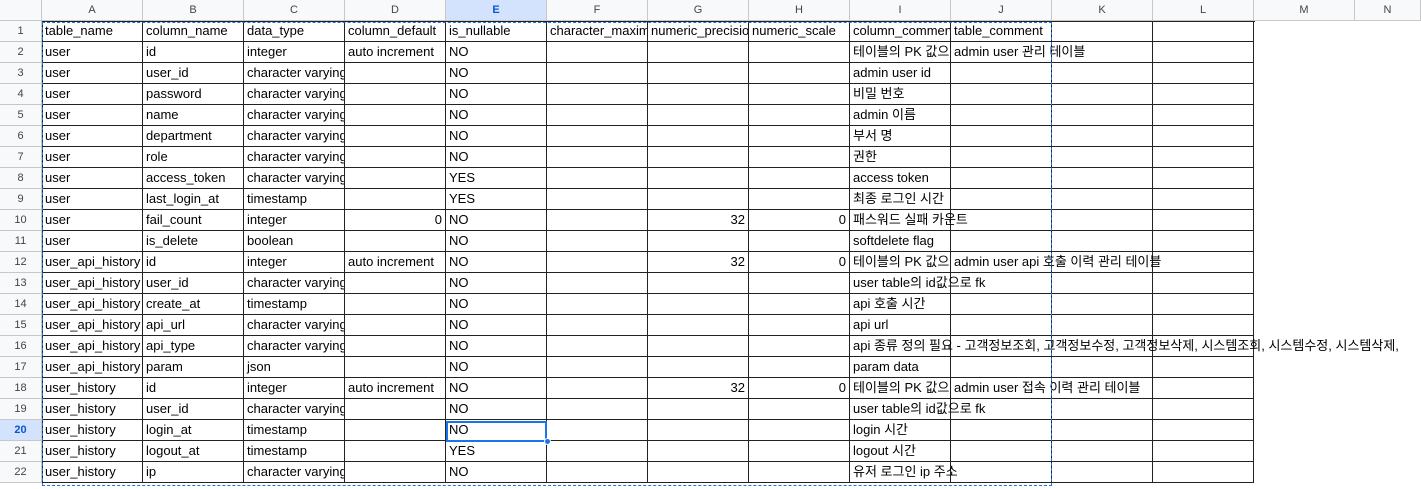 Image resolution: width=1421 pixels, height=489 pixels. Describe the element at coordinates (395, 430) in the screenshot. I see `cell-d20` at that location.